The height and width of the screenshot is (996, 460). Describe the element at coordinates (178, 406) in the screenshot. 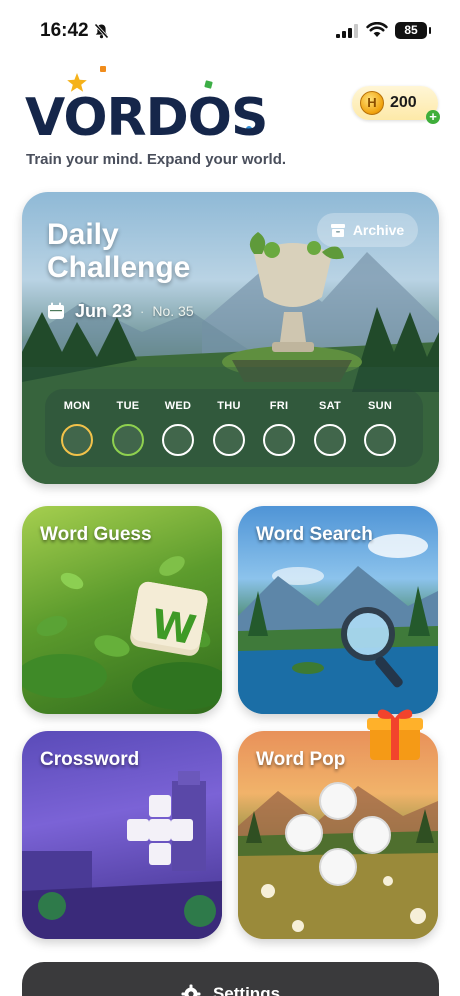

I see `day-label: WED` at that location.